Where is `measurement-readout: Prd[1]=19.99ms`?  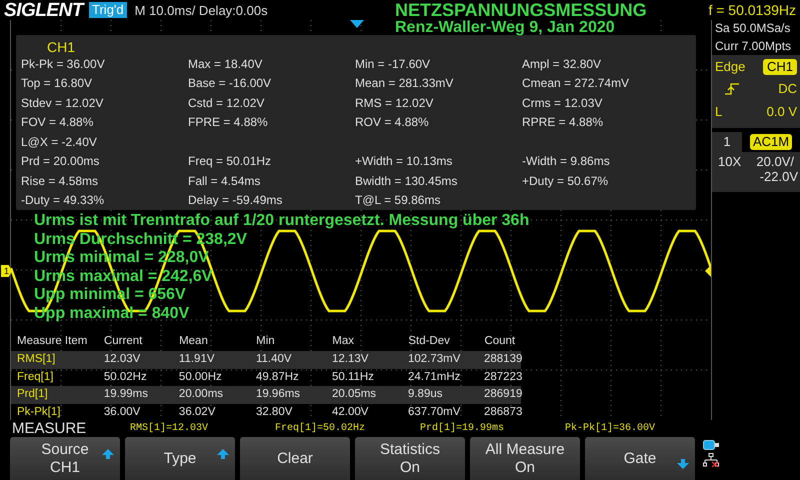
measurement-readout: Prd[1]=19.99ms is located at coordinates (463, 429).